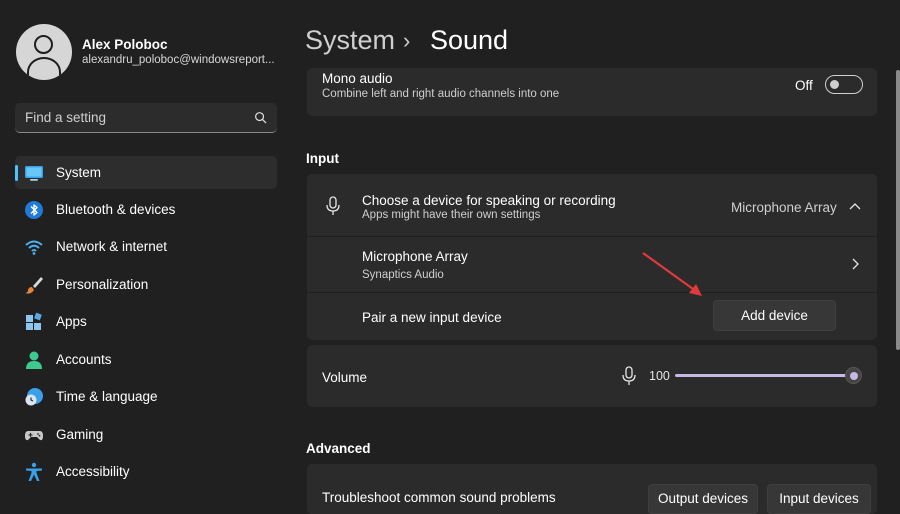  Describe the element at coordinates (146, 321) in the screenshot. I see `sidebar-item-apps: Apps` at that location.